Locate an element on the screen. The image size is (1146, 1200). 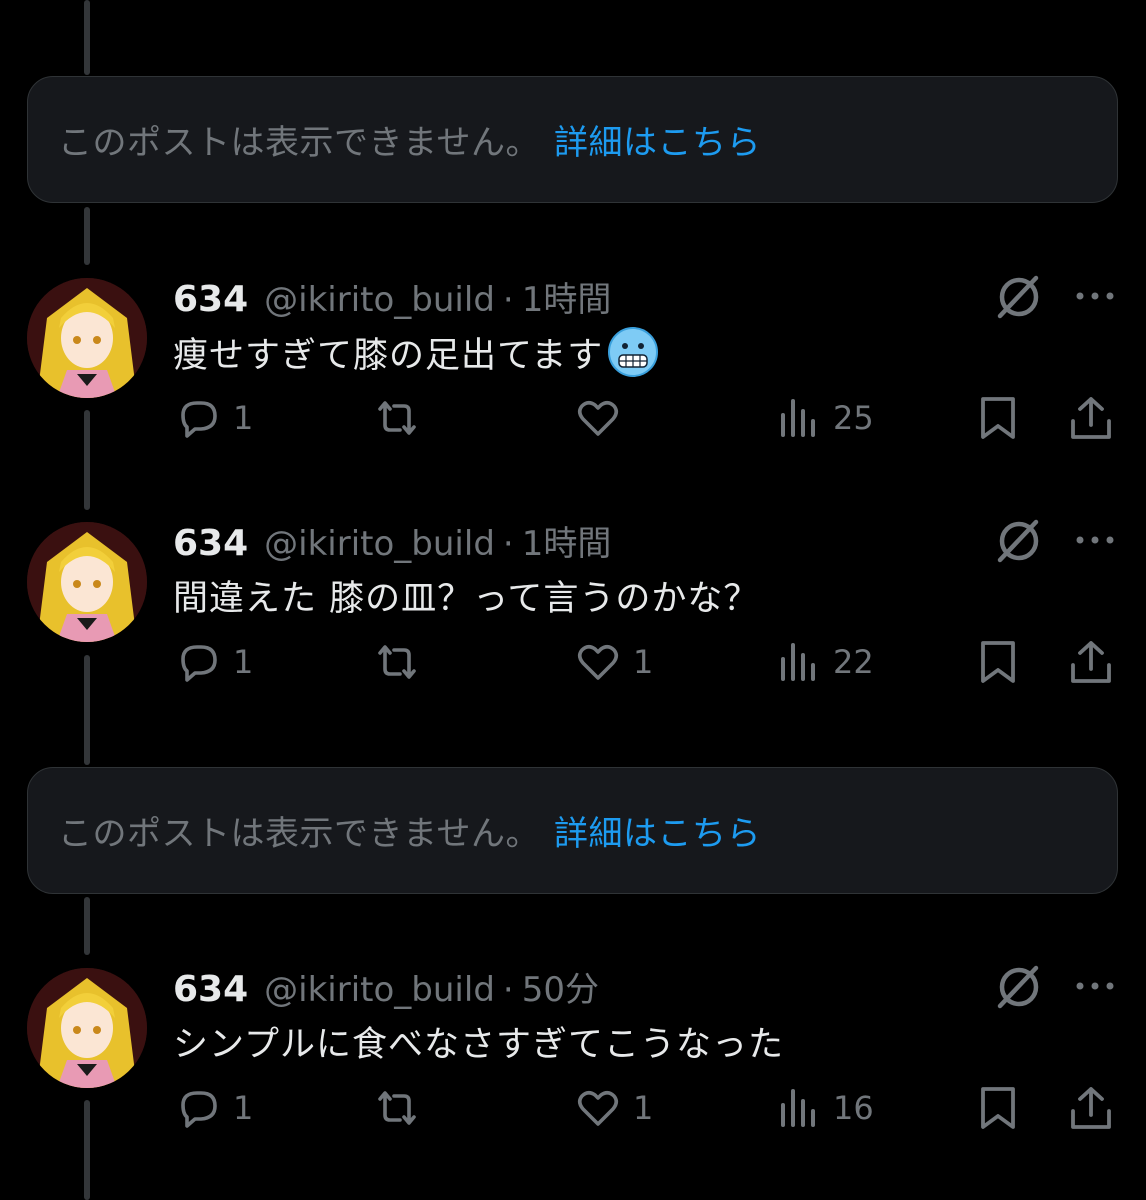
views-count: 25 is located at coordinates (853, 418).